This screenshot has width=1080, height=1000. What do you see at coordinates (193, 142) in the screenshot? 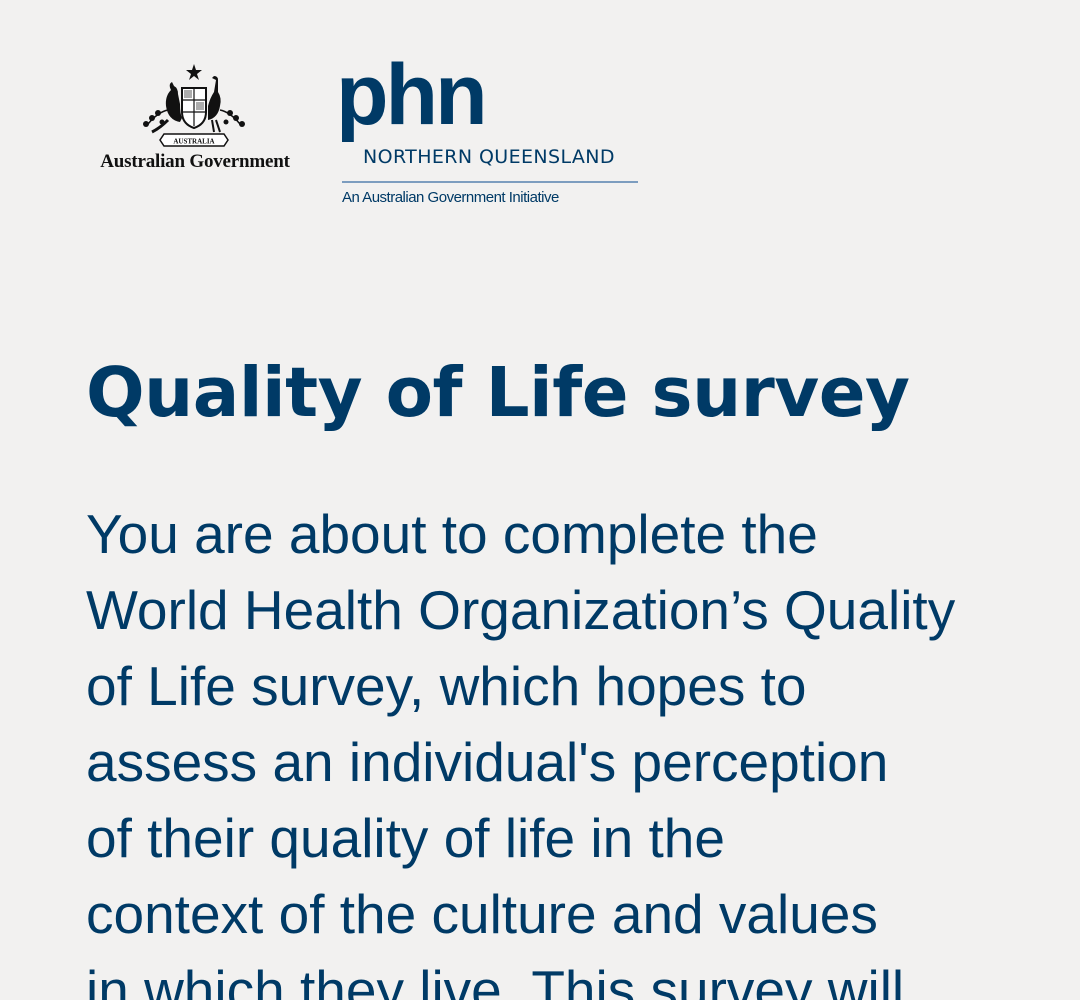
I see `svg-text: AUSTRALIA` at bounding box center [193, 142].